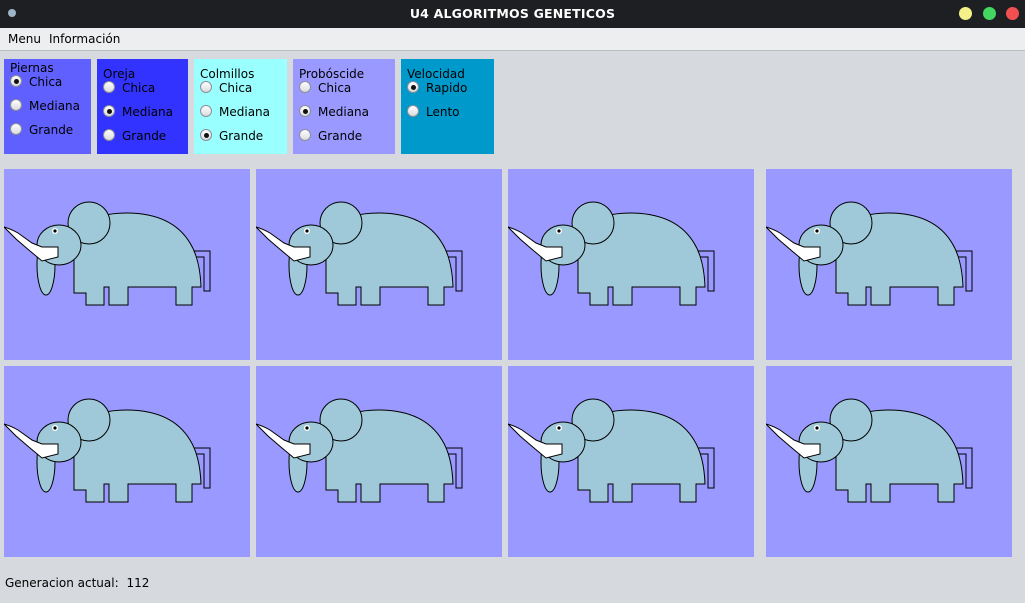  I want to click on generation-value: 112, so click(138, 583).